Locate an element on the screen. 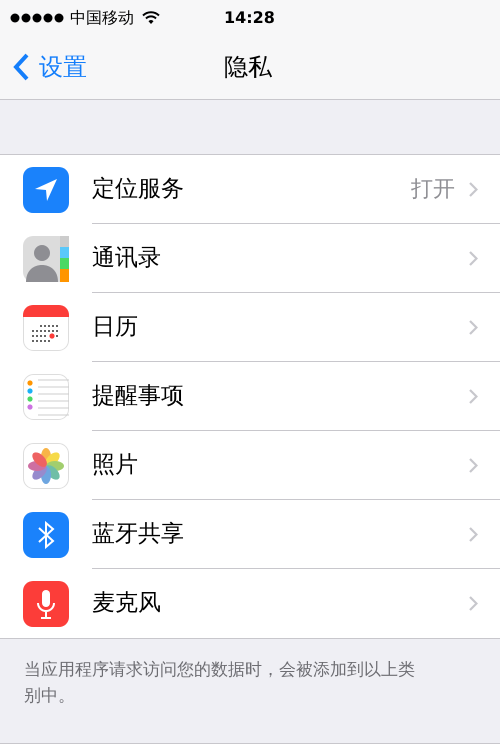 The image size is (500, 750). signal-icon is located at coordinates (38, 17).